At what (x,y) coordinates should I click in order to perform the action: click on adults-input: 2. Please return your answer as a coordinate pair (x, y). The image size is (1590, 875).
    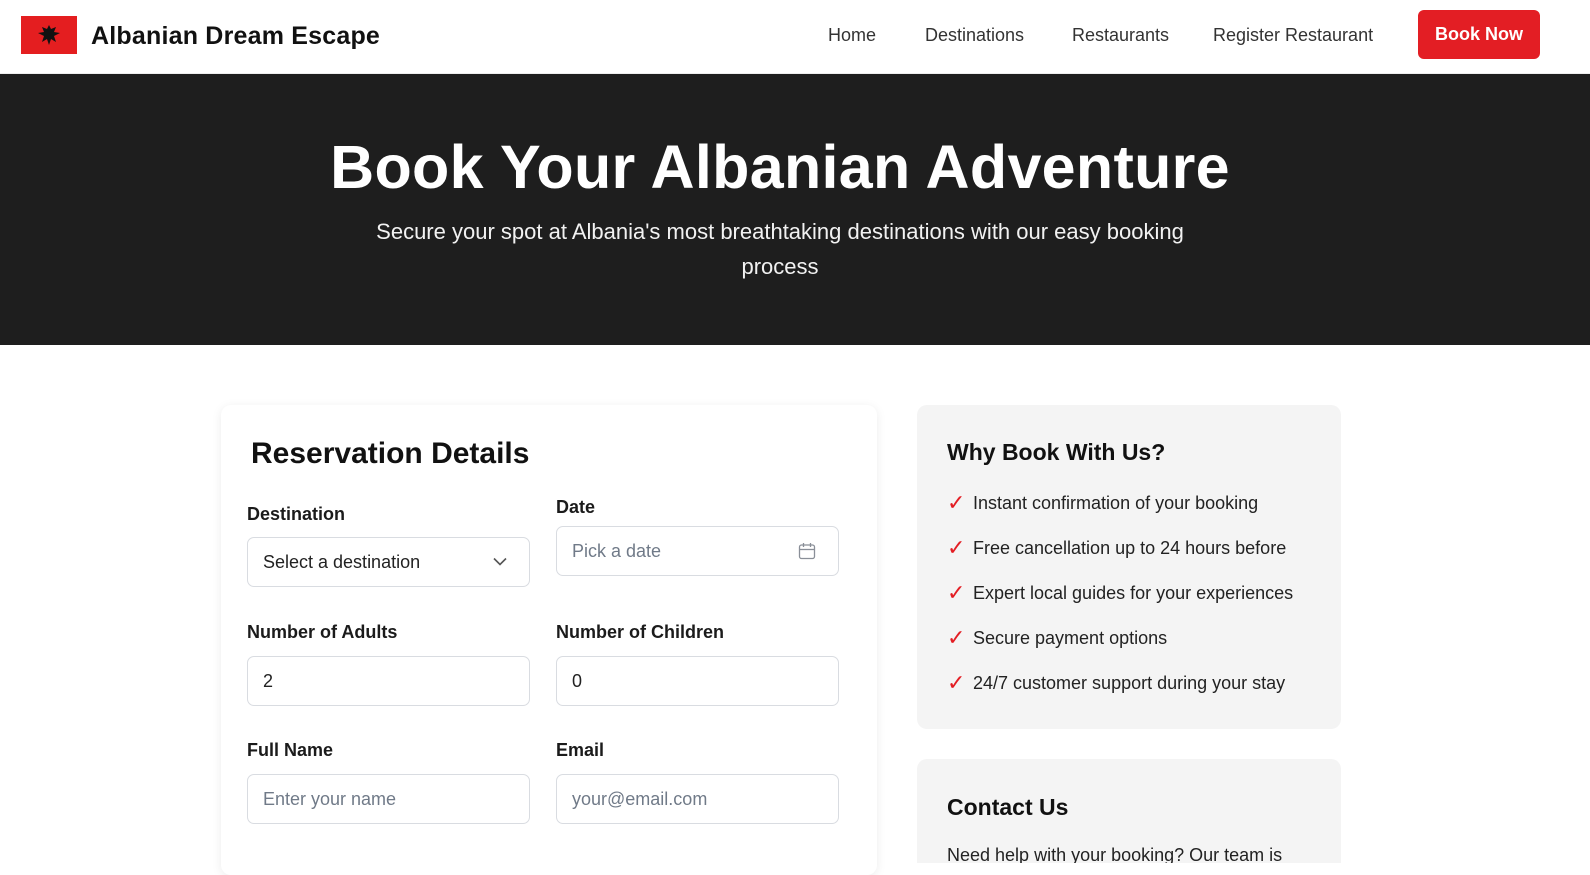
    Looking at the image, I should click on (388, 681).